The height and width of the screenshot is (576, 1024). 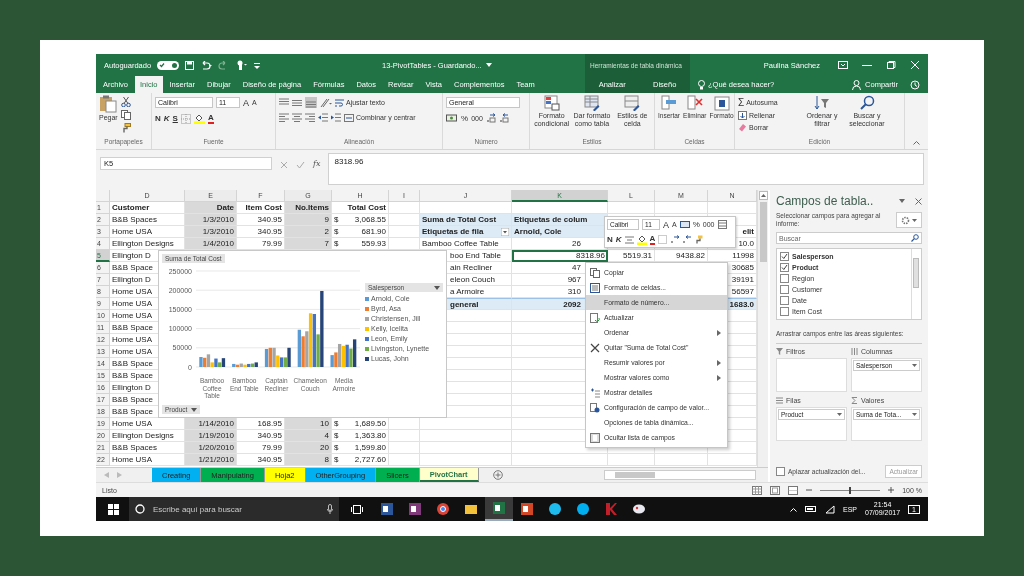 What do you see at coordinates (308, 448) in the screenshot?
I see `table-cell: 20` at bounding box center [308, 448].